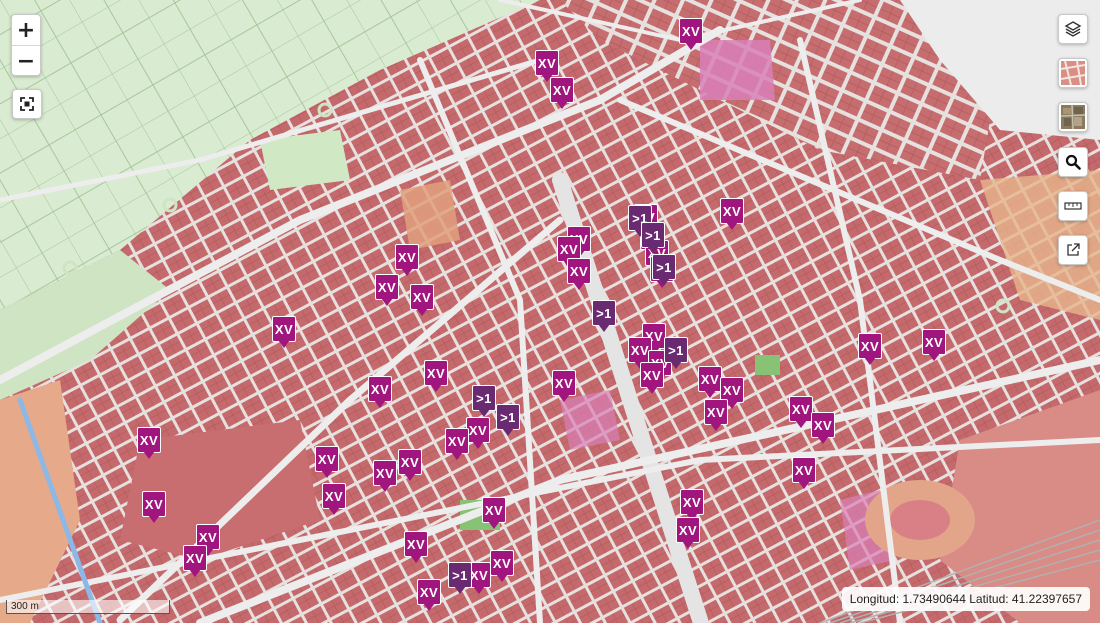  What do you see at coordinates (1073, 73) in the screenshot?
I see `basemap-map-button` at bounding box center [1073, 73].